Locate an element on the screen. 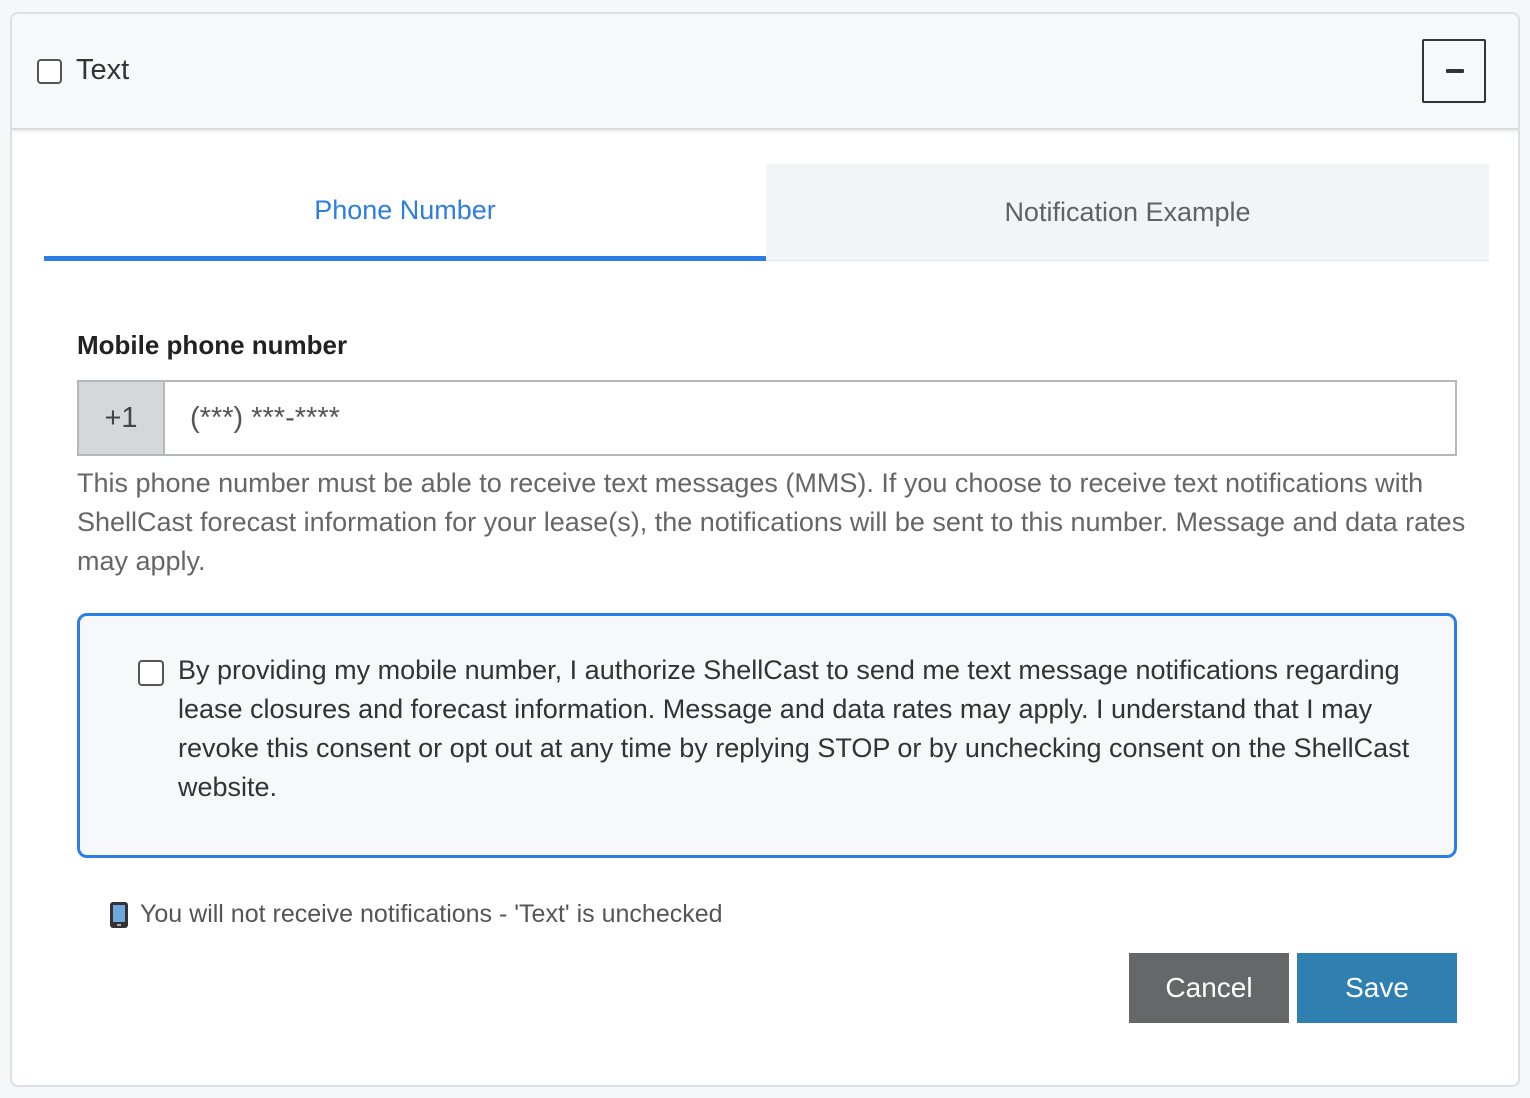 The width and height of the screenshot is (1530, 1098). panel-header: Text is located at coordinates (765, 72).